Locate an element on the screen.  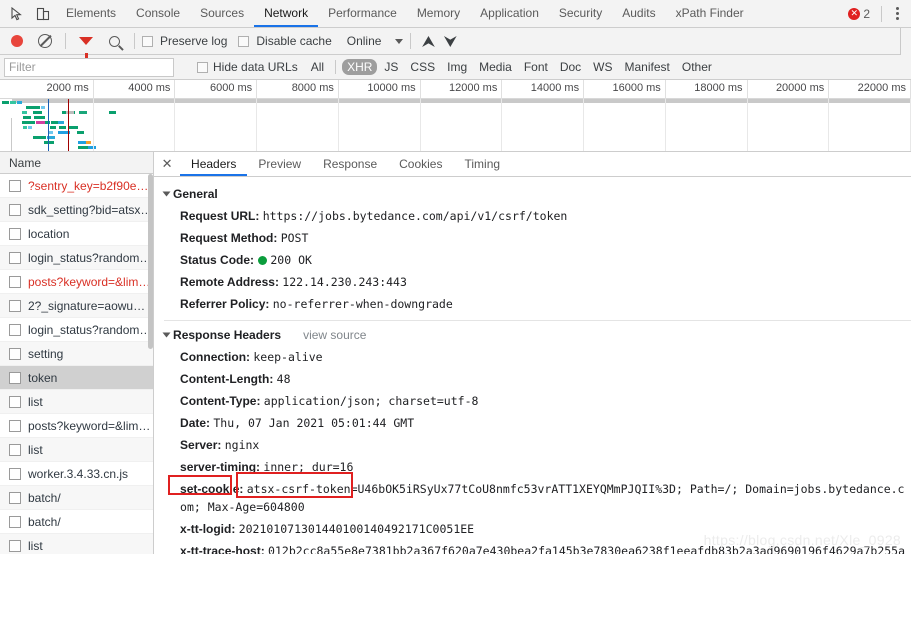
header-value: POST is located at coordinates (294, 238).